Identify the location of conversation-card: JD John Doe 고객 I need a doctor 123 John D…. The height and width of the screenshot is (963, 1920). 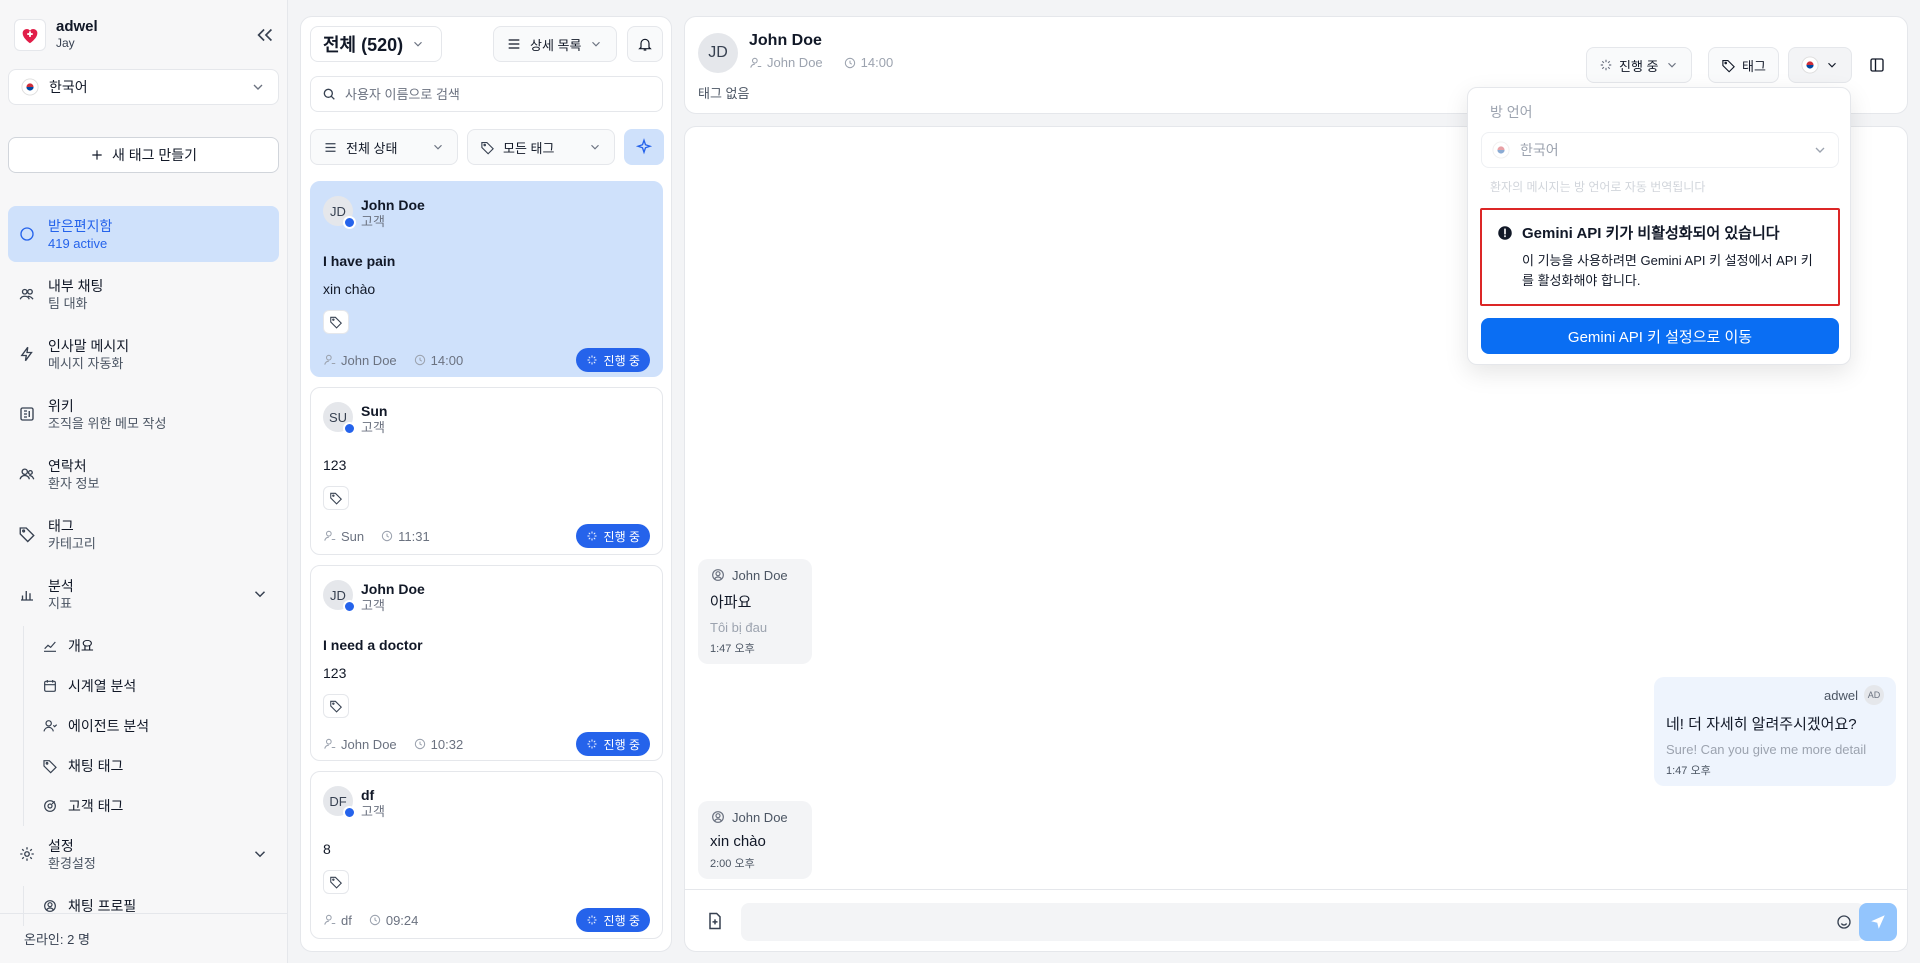
(486, 663).